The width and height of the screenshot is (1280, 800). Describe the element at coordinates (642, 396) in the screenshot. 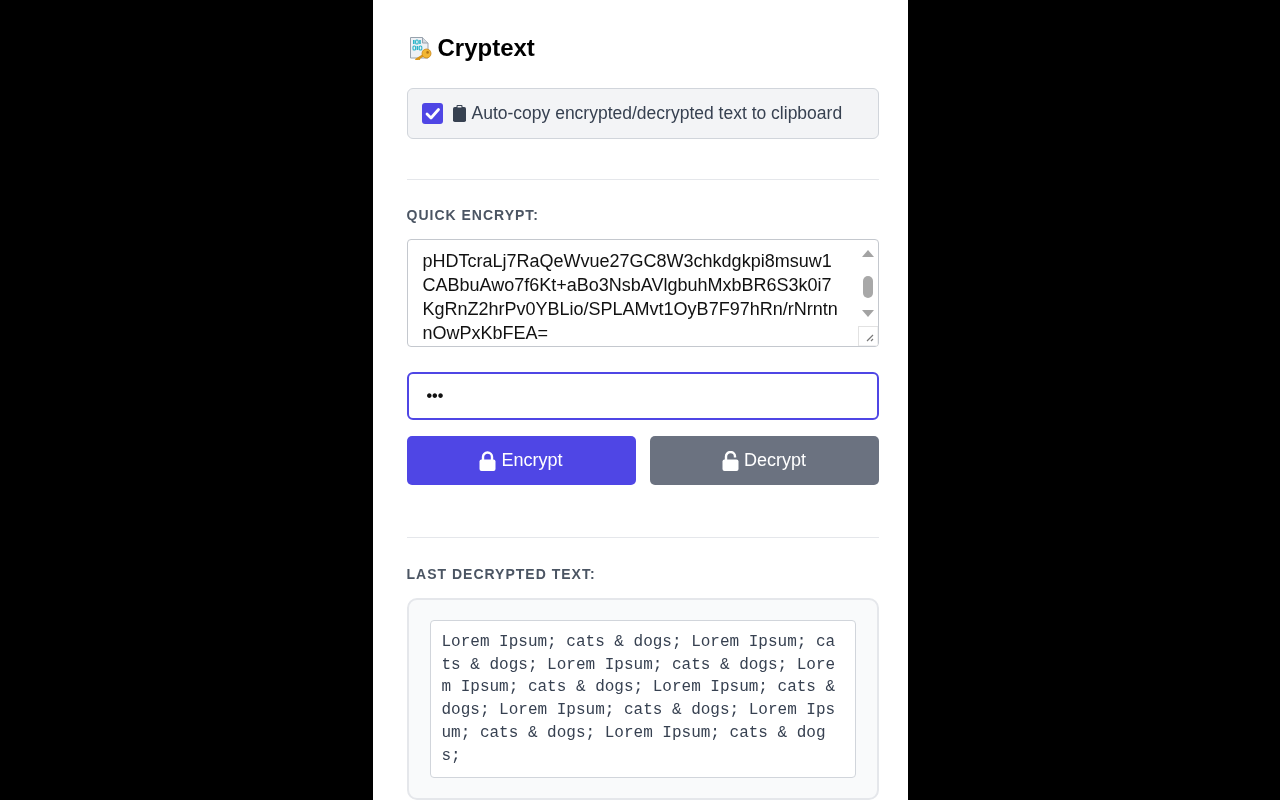

I see `password-field: •••` at that location.